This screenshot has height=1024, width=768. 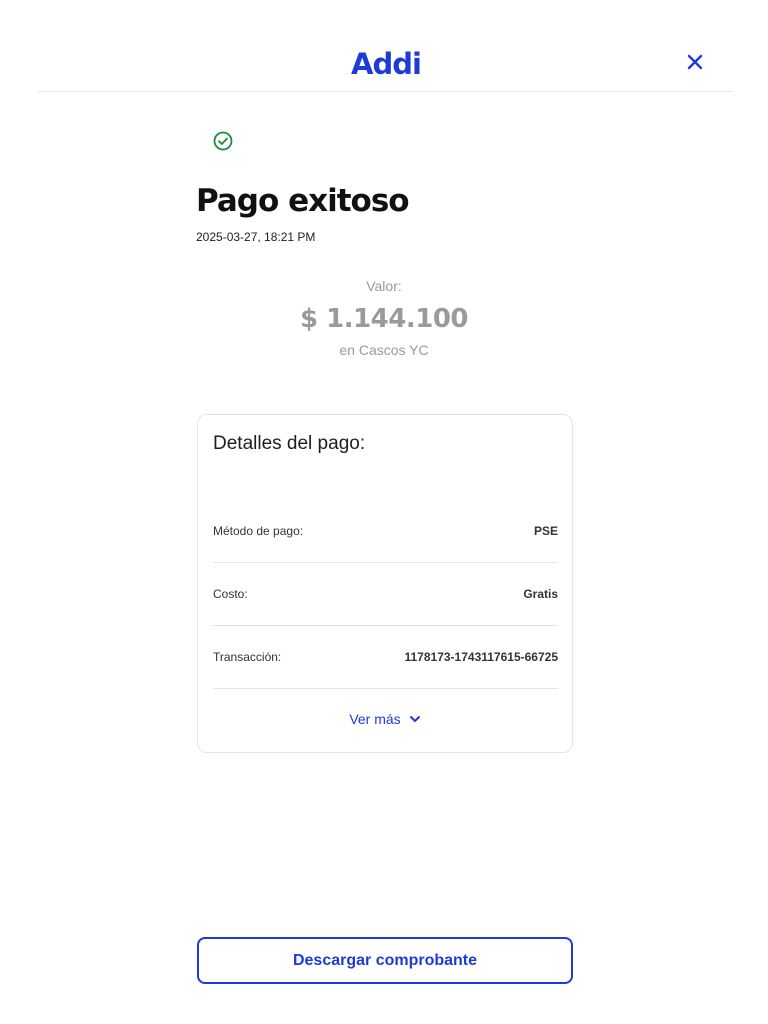 I want to click on chevron-down-icon, so click(x=414, y=719).